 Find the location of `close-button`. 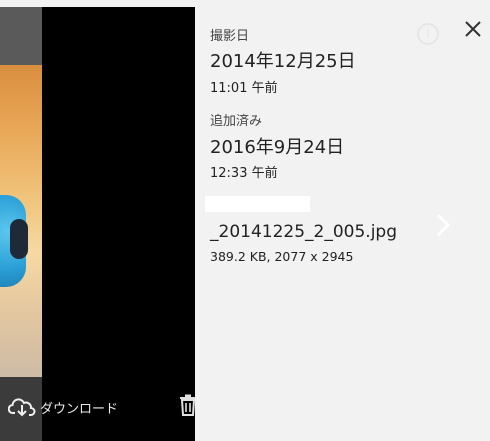

close-button is located at coordinates (473, 29).